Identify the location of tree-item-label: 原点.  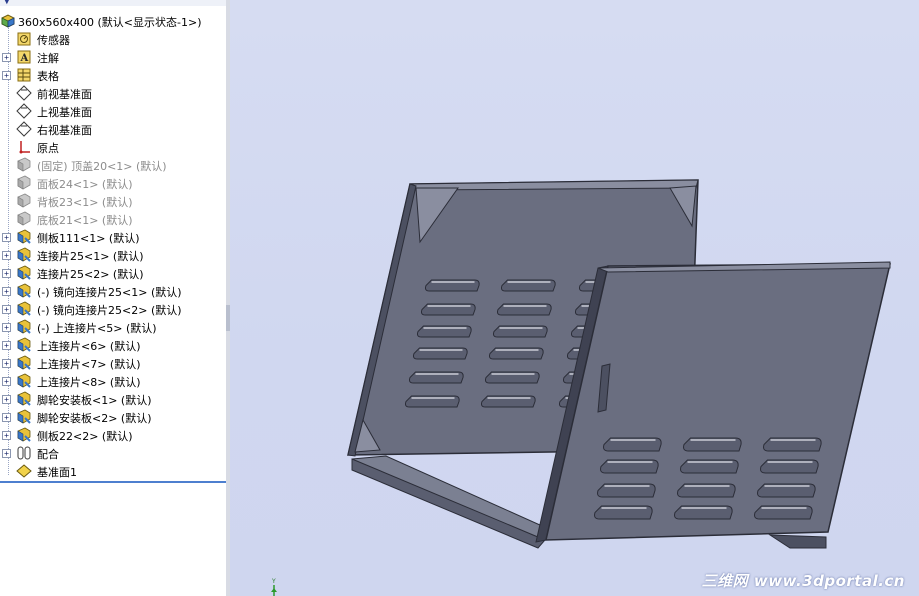
(48, 148).